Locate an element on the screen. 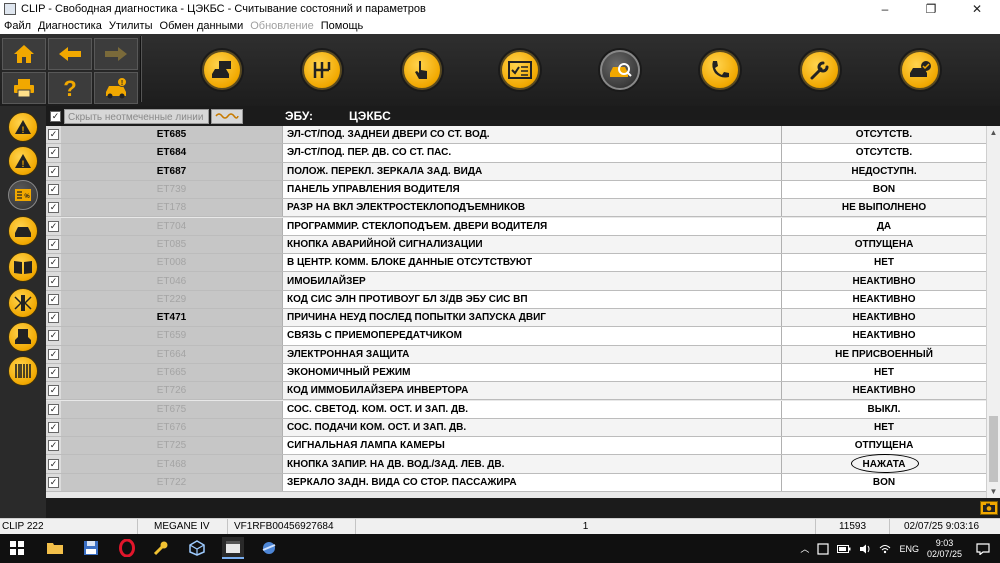 The image size is (1000, 563). table-row: ✓ ET664 ЭЛЕКТРОННАЯ ЗАЩИТА НЕ ПРИСВОЕННЫЙ is located at coordinates (516, 354).